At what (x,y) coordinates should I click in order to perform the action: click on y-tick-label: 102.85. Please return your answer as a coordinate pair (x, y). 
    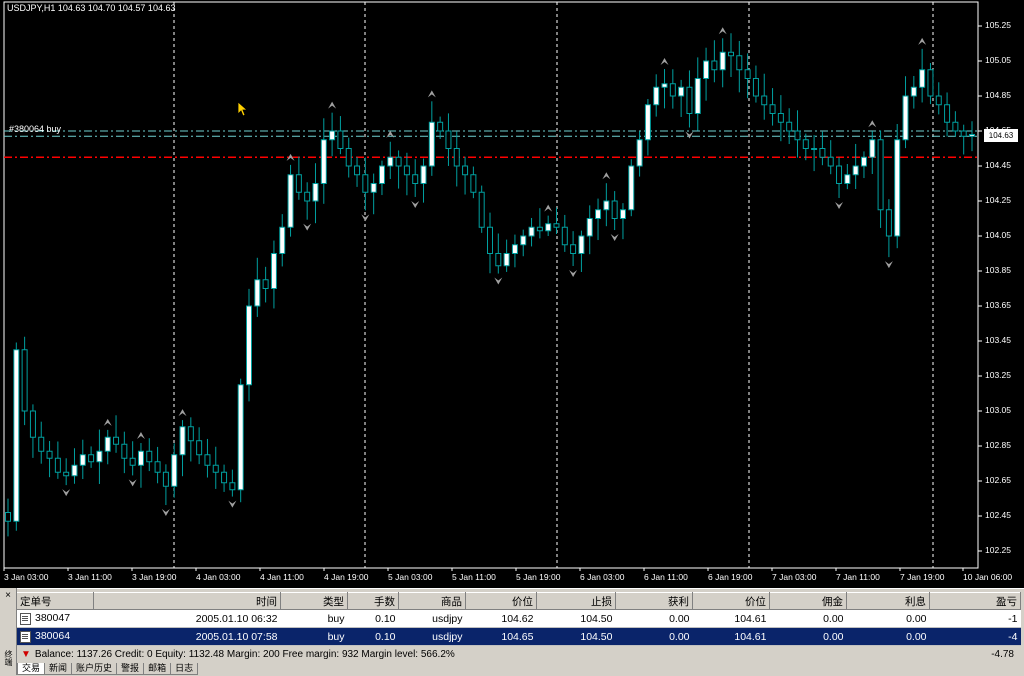
    Looking at the image, I should click on (998, 445).